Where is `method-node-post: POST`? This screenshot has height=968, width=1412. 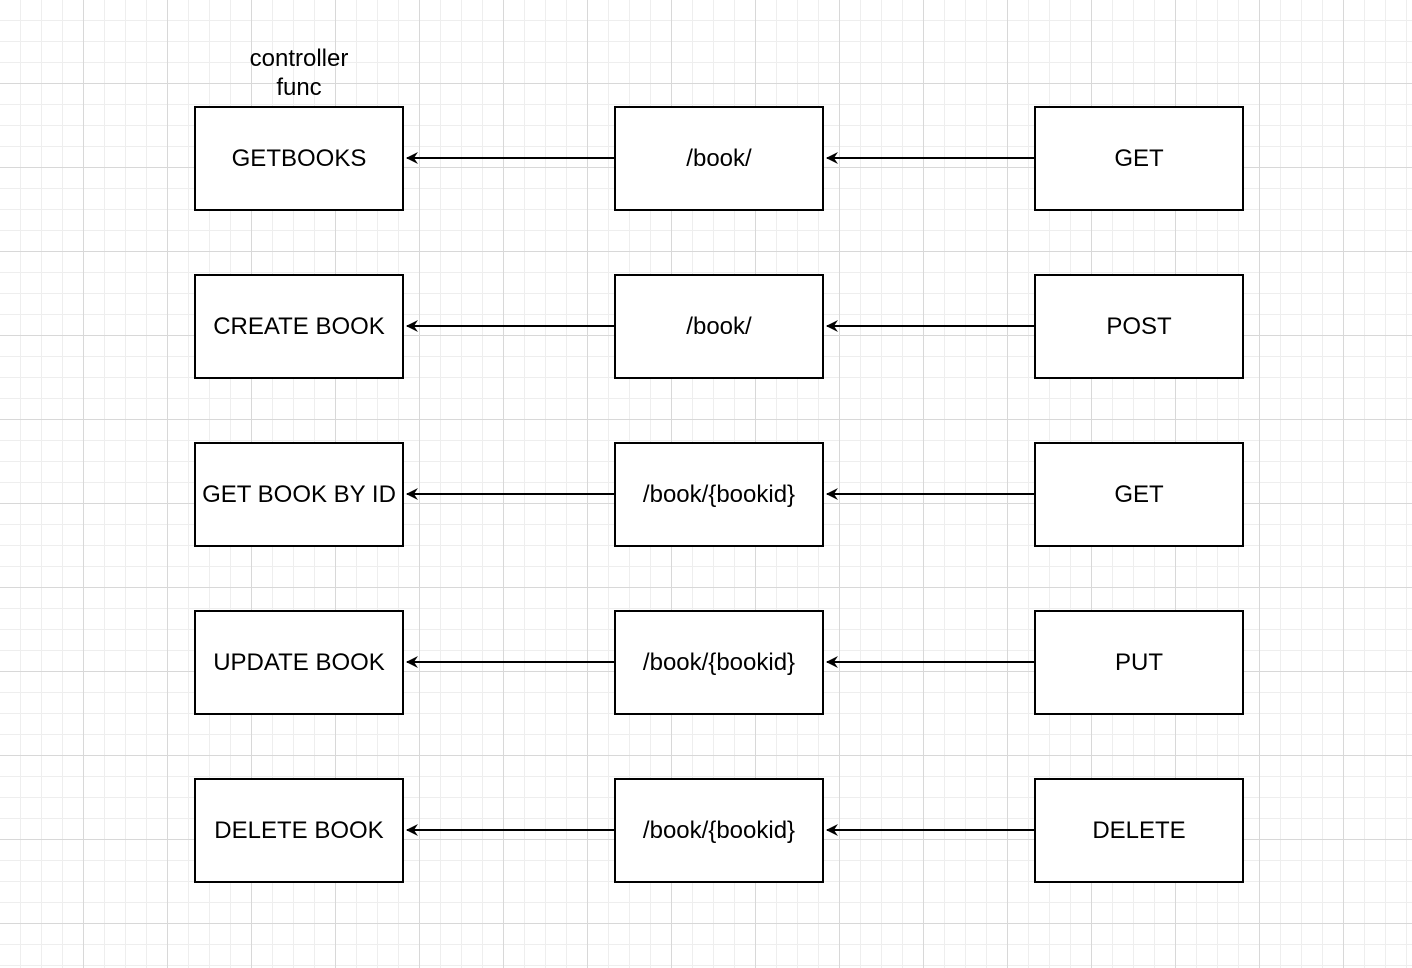
method-node-post: POST is located at coordinates (1139, 326).